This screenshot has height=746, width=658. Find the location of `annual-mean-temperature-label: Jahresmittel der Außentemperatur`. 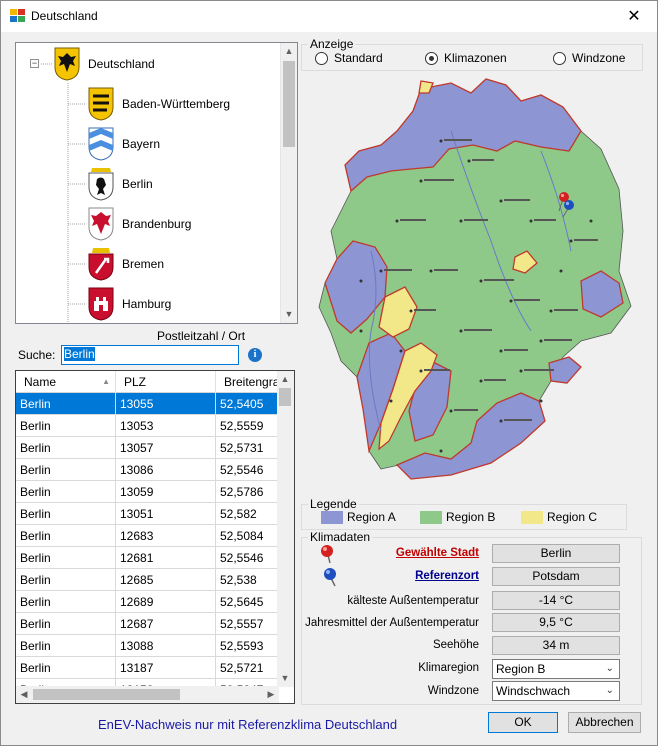

annual-mean-temperature-label: Jahresmittel der Außentemperatur is located at coordinates (392, 623).